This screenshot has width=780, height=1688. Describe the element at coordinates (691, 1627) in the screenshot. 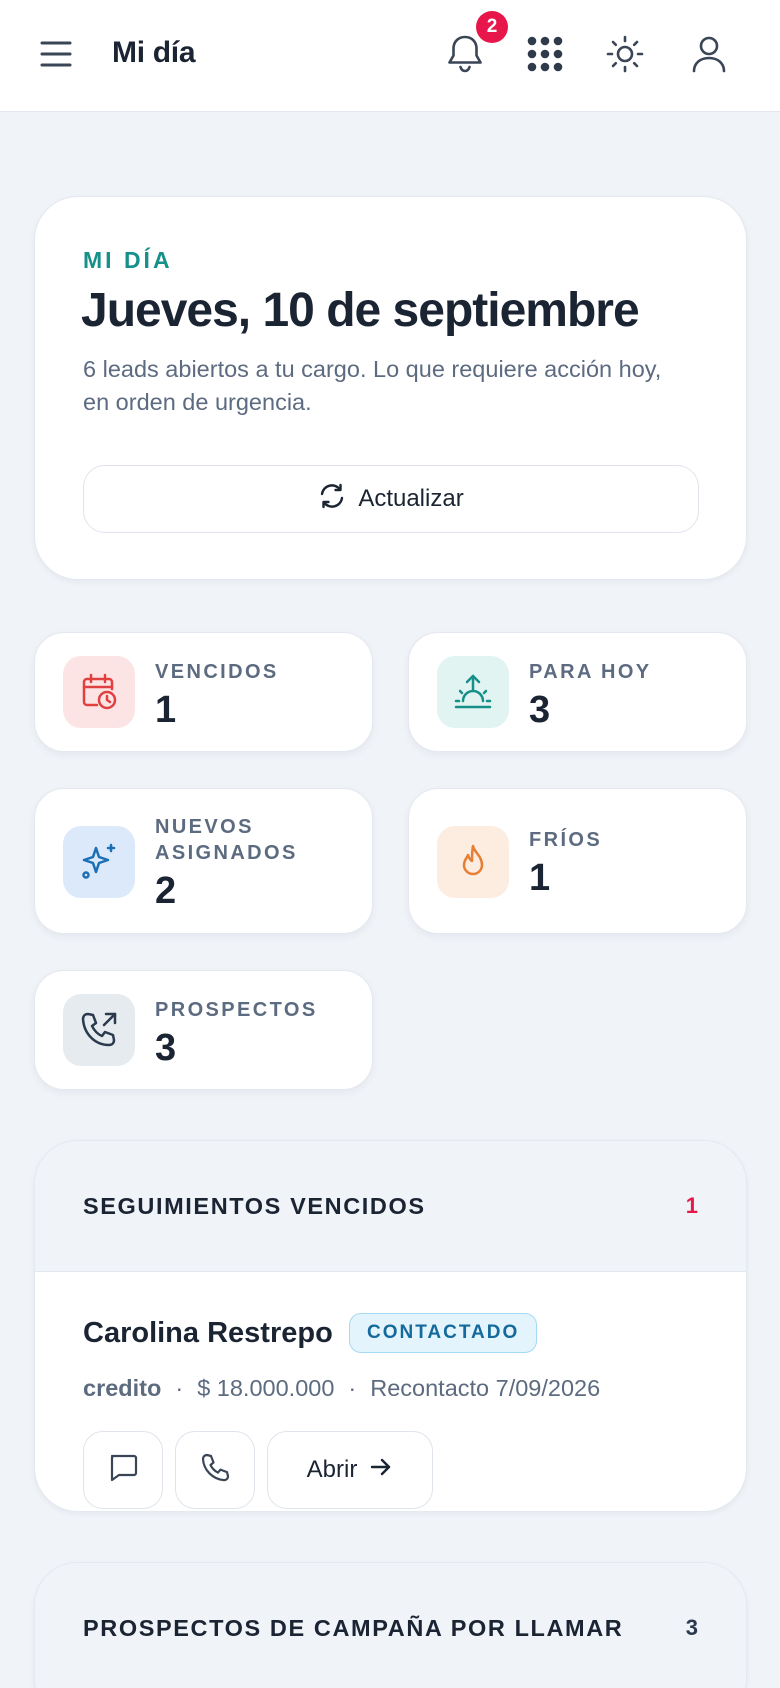

I see `section-count: 3` at that location.